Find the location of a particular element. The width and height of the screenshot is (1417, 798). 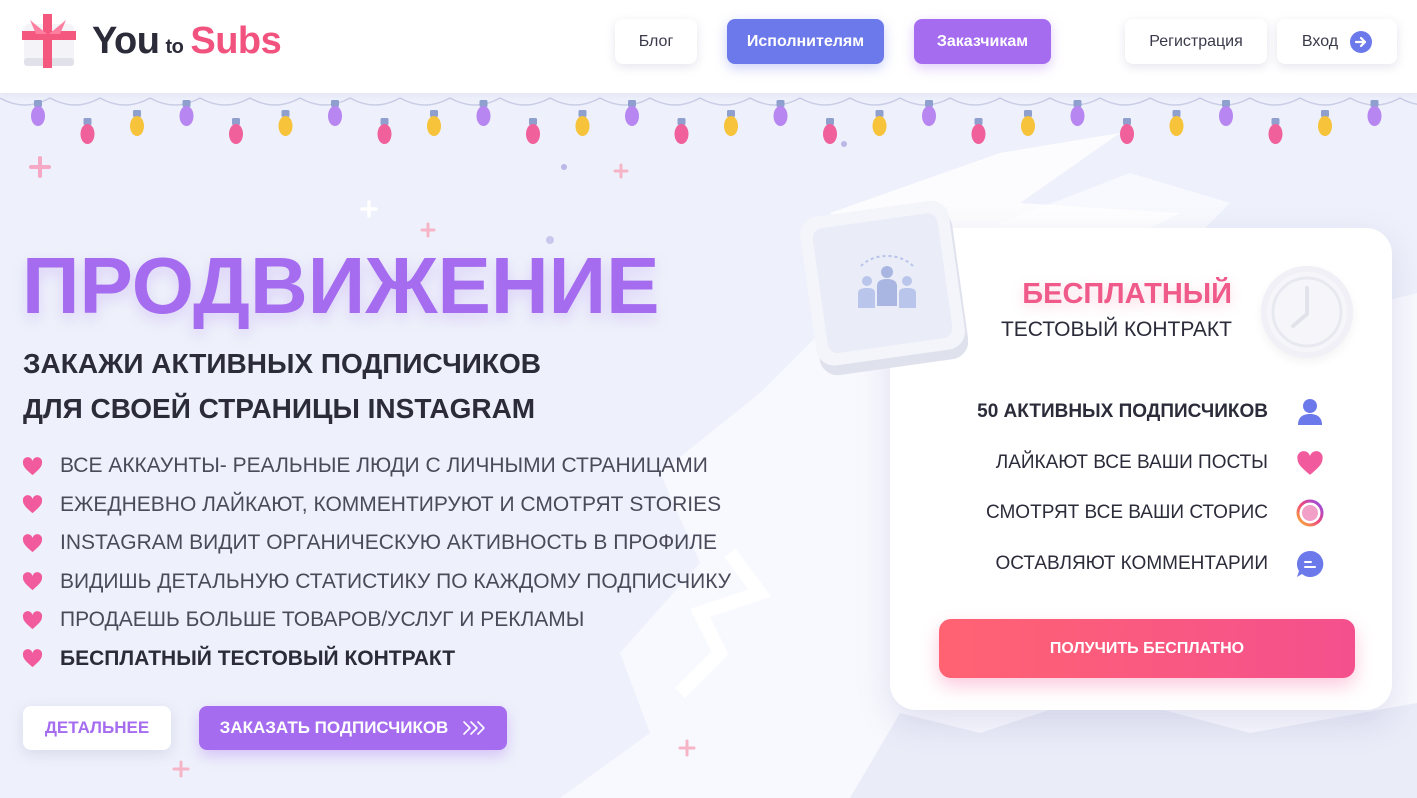

order-button-label: ЗАКАЗАТЬ ПОДПИСЧИКОВ is located at coordinates (334, 727).